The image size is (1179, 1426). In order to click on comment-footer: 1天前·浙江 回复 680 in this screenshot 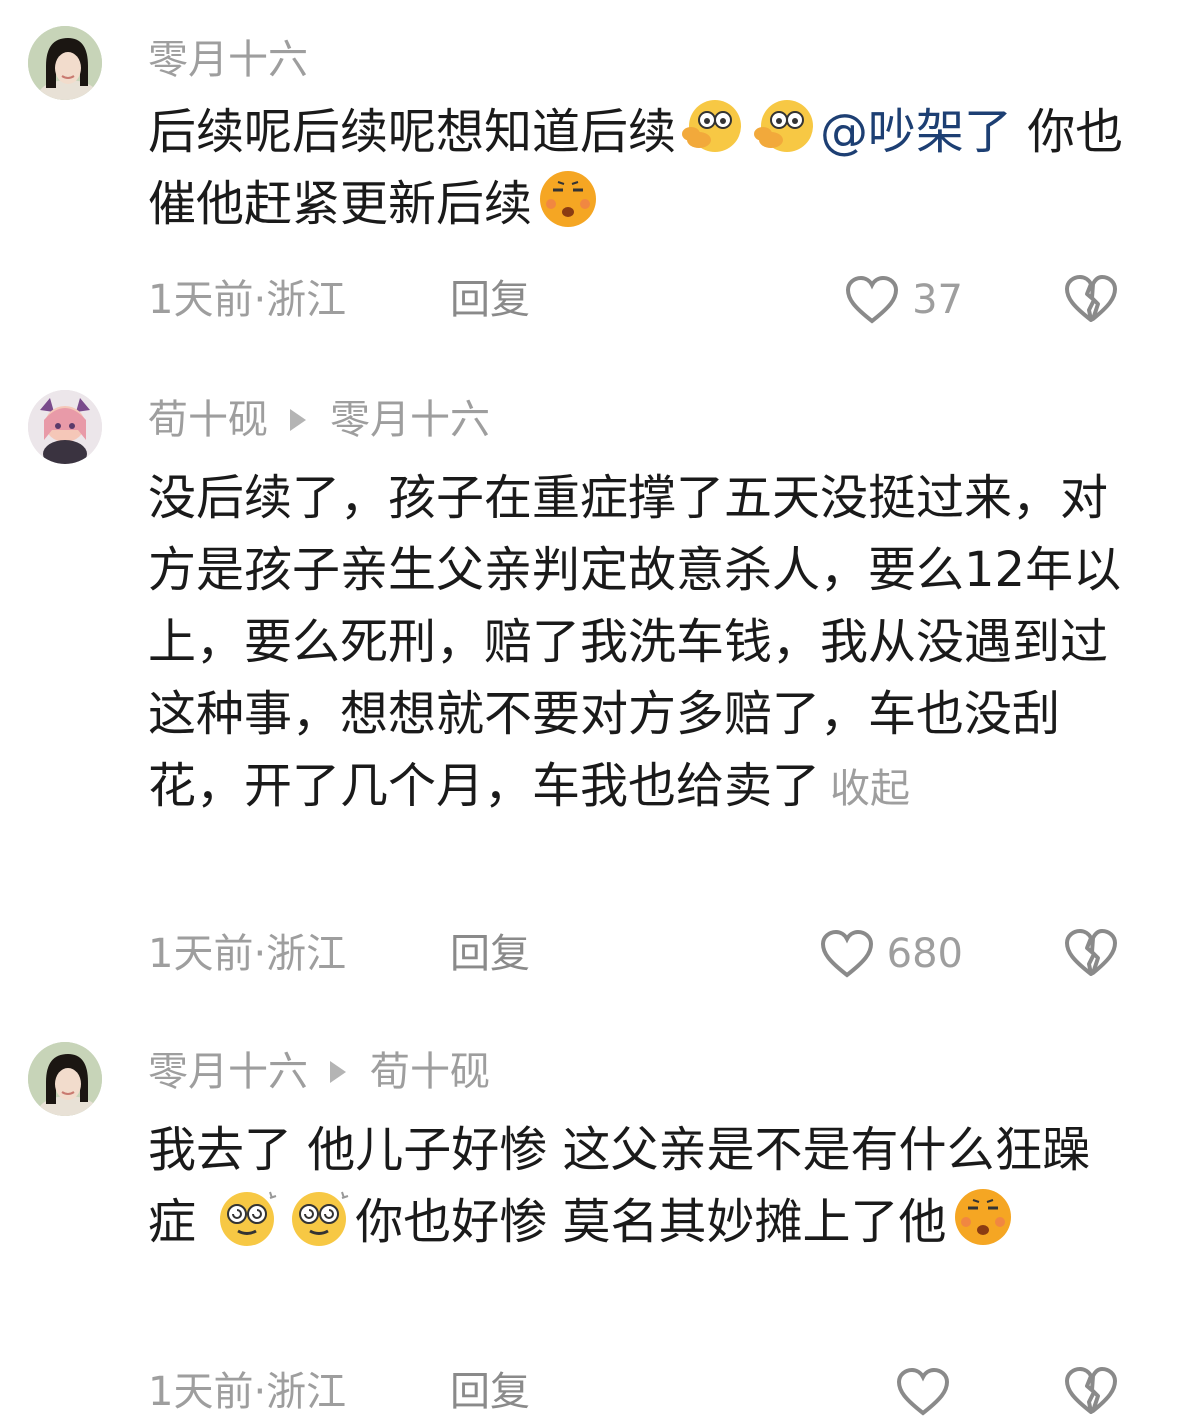, I will do `click(638, 954)`.